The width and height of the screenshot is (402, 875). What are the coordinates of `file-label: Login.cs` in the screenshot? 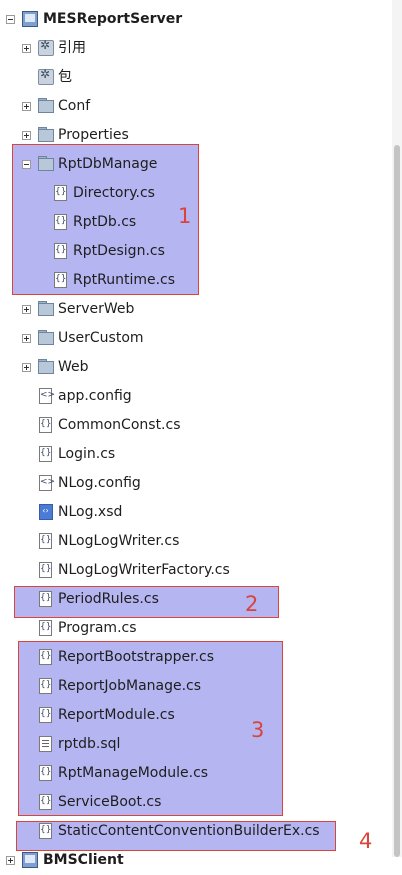 It's located at (87, 454).